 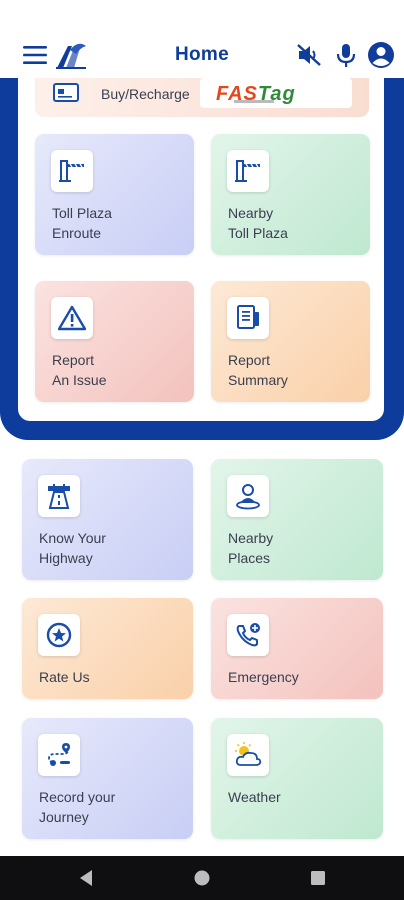 I want to click on tile-record-your-journey: Record your Journey, so click(x=107, y=778).